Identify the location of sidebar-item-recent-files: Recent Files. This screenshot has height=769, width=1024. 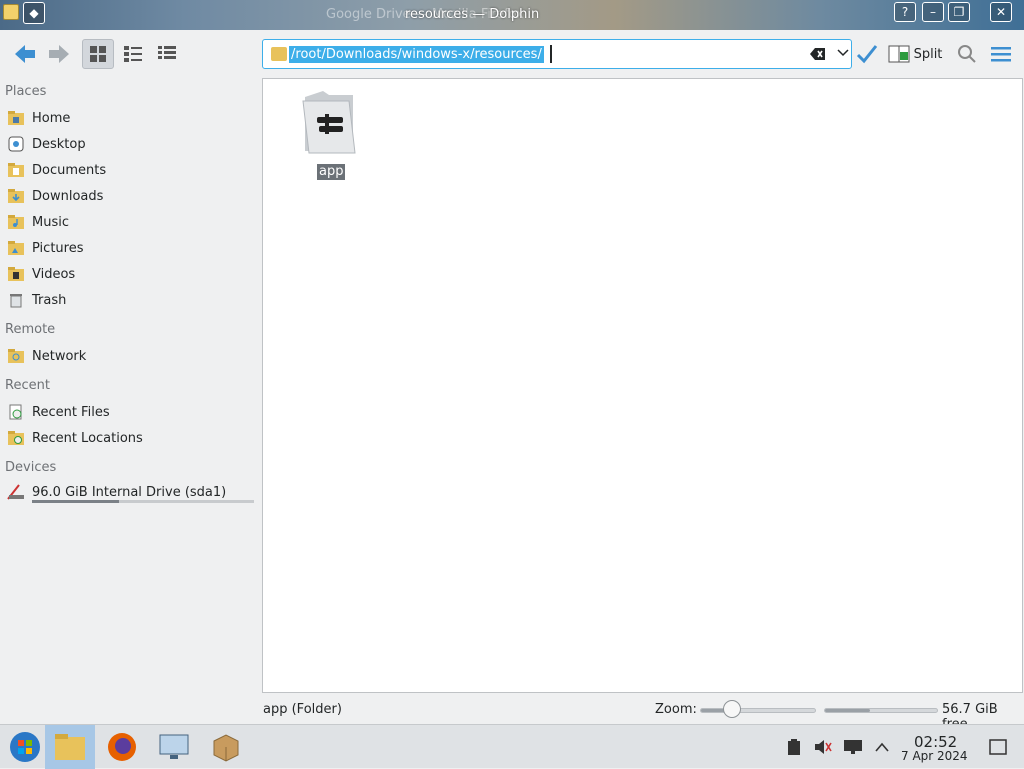
(128, 412).